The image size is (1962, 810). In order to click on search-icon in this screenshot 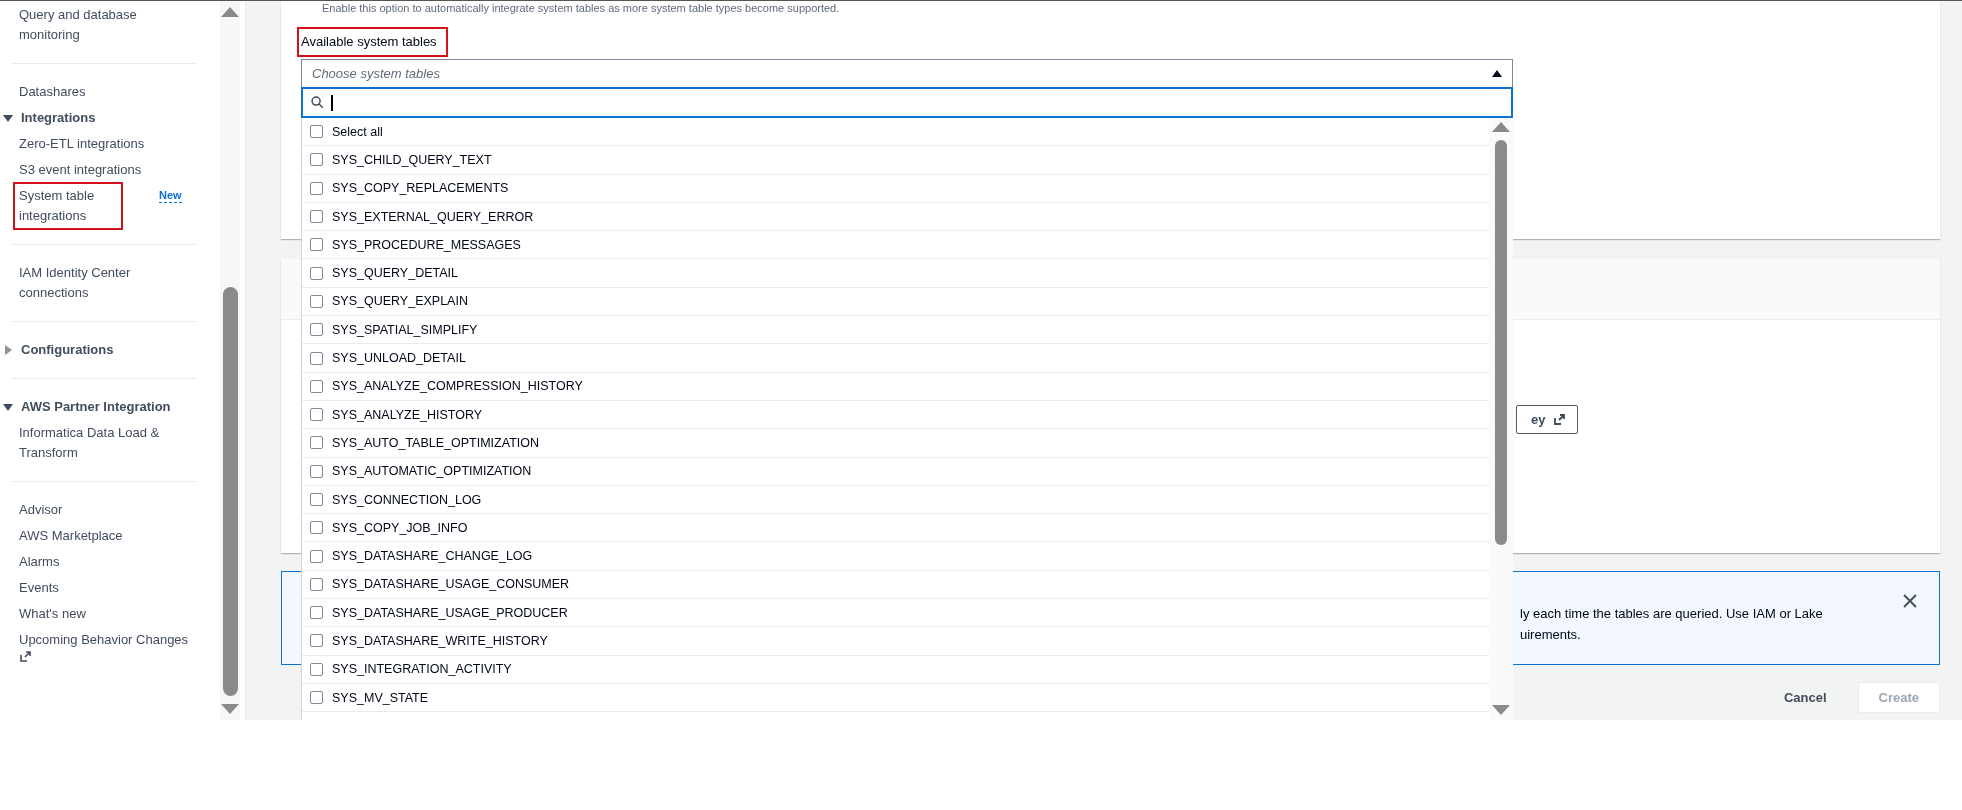, I will do `click(317, 102)`.